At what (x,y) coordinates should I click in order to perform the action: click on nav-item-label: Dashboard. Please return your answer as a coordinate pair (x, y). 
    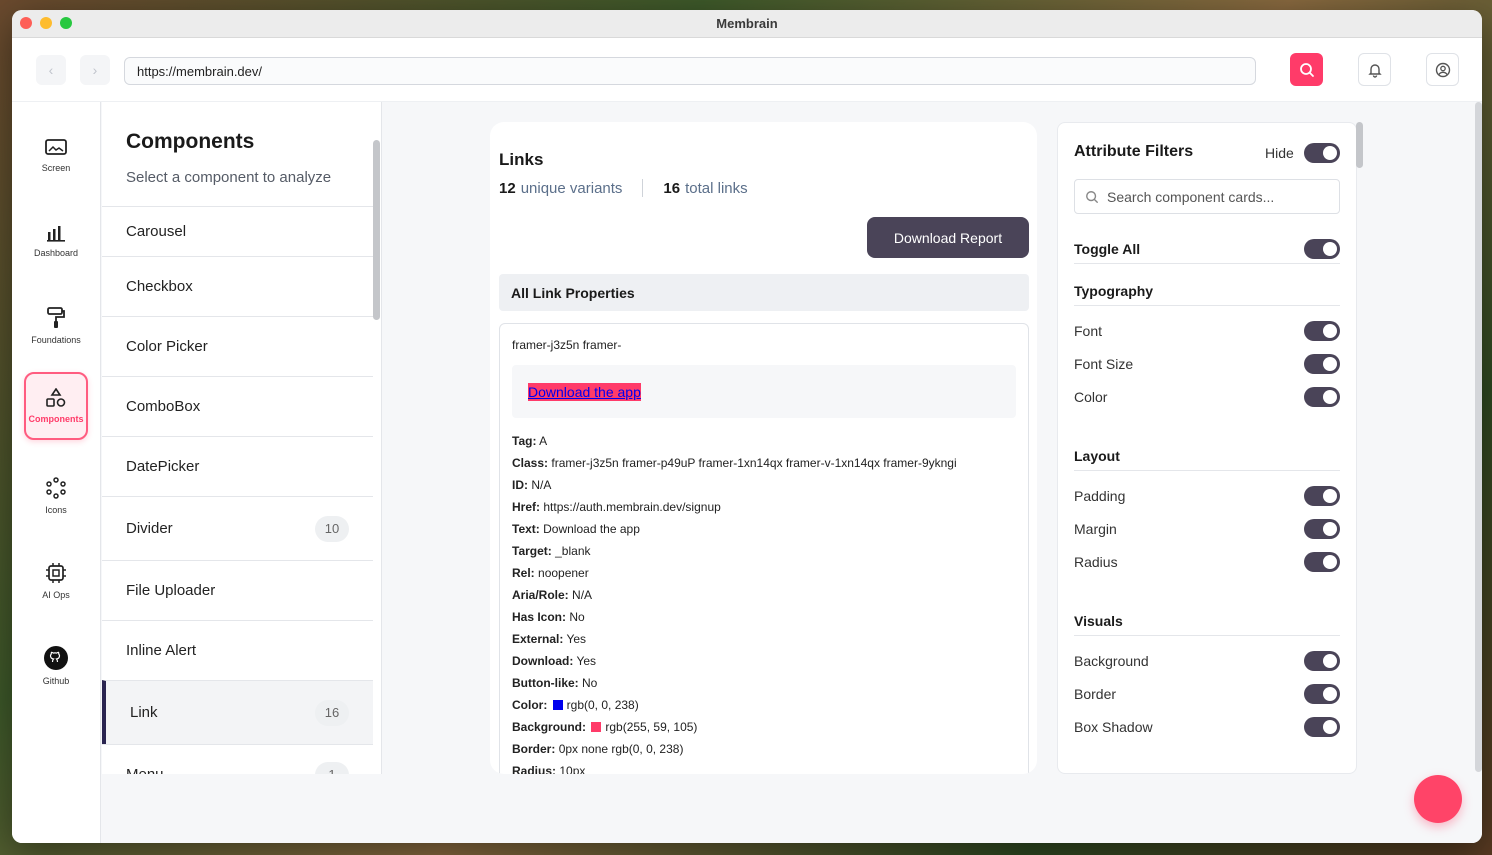
    Looking at the image, I should click on (56, 253).